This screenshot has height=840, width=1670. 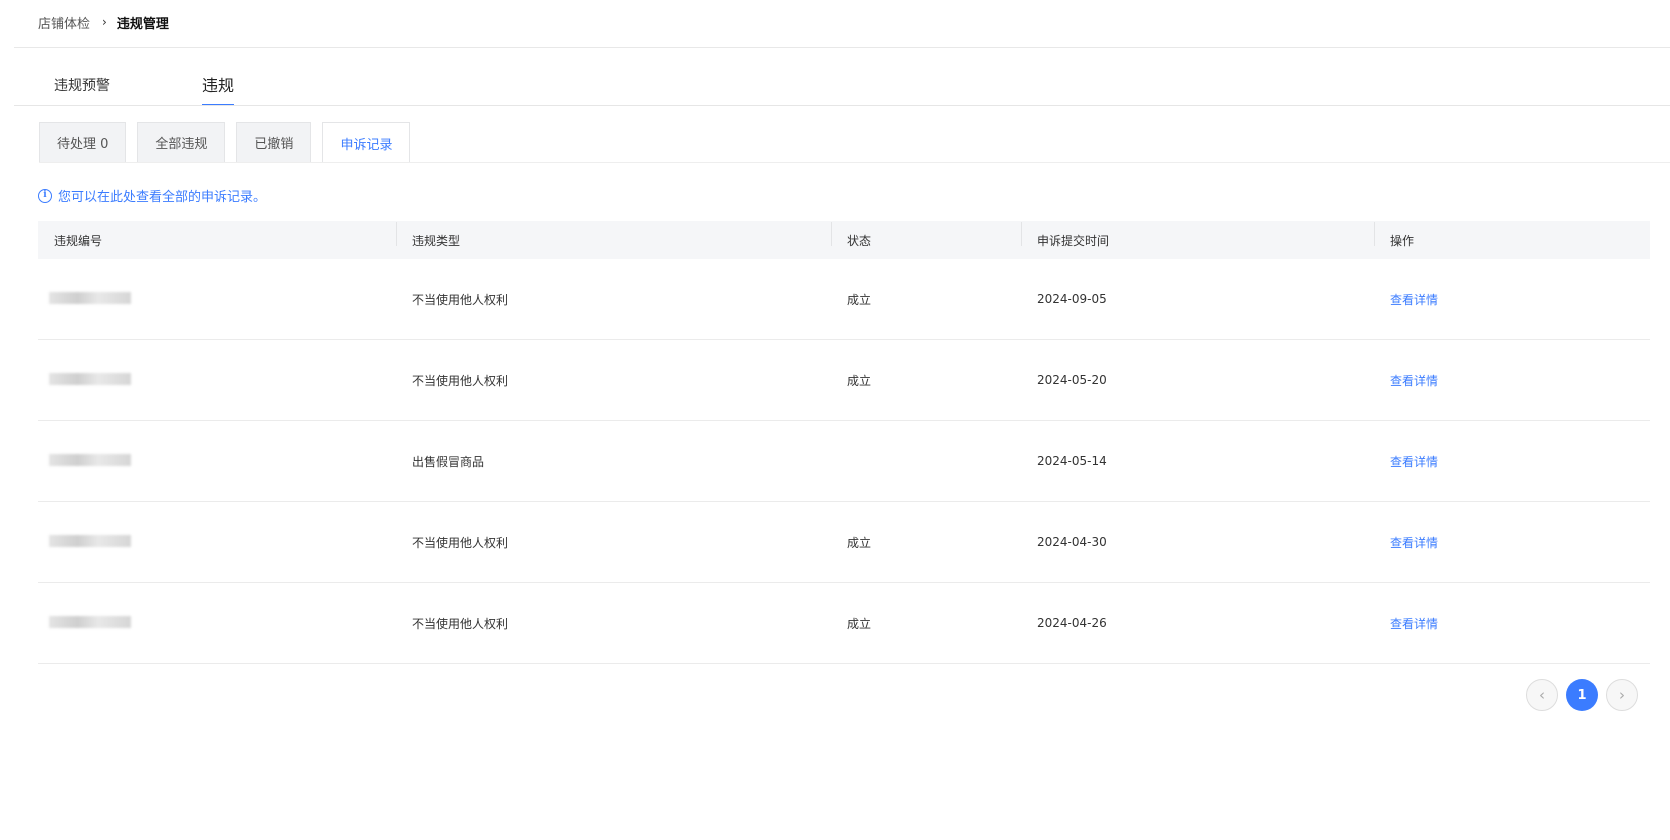 What do you see at coordinates (142, 24) in the screenshot?
I see `breadcrumb-current: 违规管理` at bounding box center [142, 24].